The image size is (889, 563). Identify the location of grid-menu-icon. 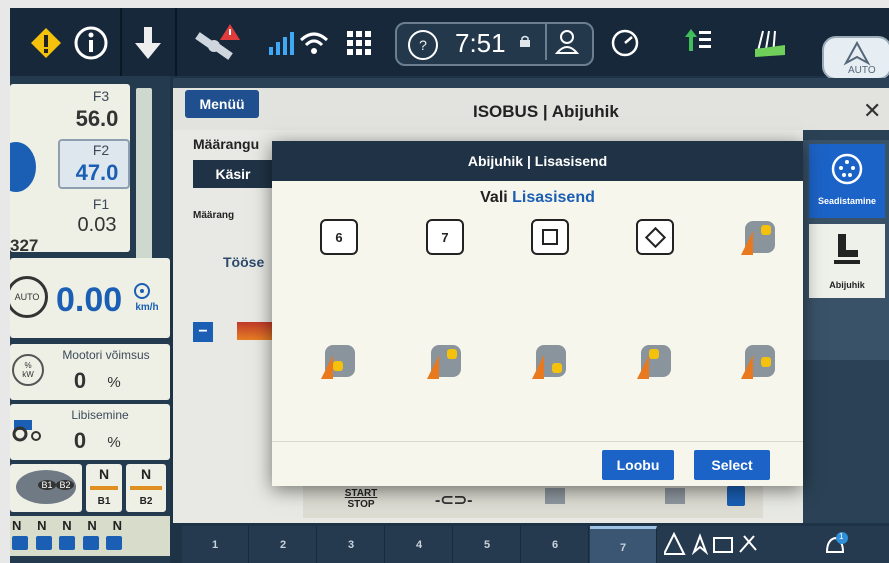
(359, 43).